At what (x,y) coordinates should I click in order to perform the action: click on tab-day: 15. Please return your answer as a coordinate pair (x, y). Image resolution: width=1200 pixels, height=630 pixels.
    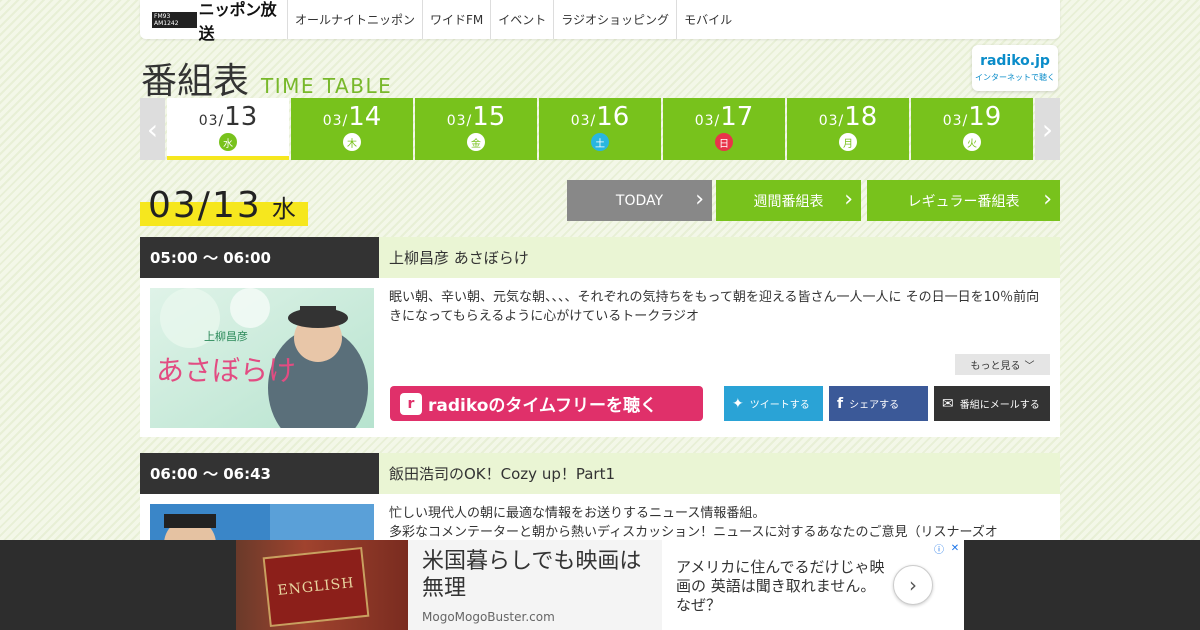
    Looking at the image, I should click on (489, 117).